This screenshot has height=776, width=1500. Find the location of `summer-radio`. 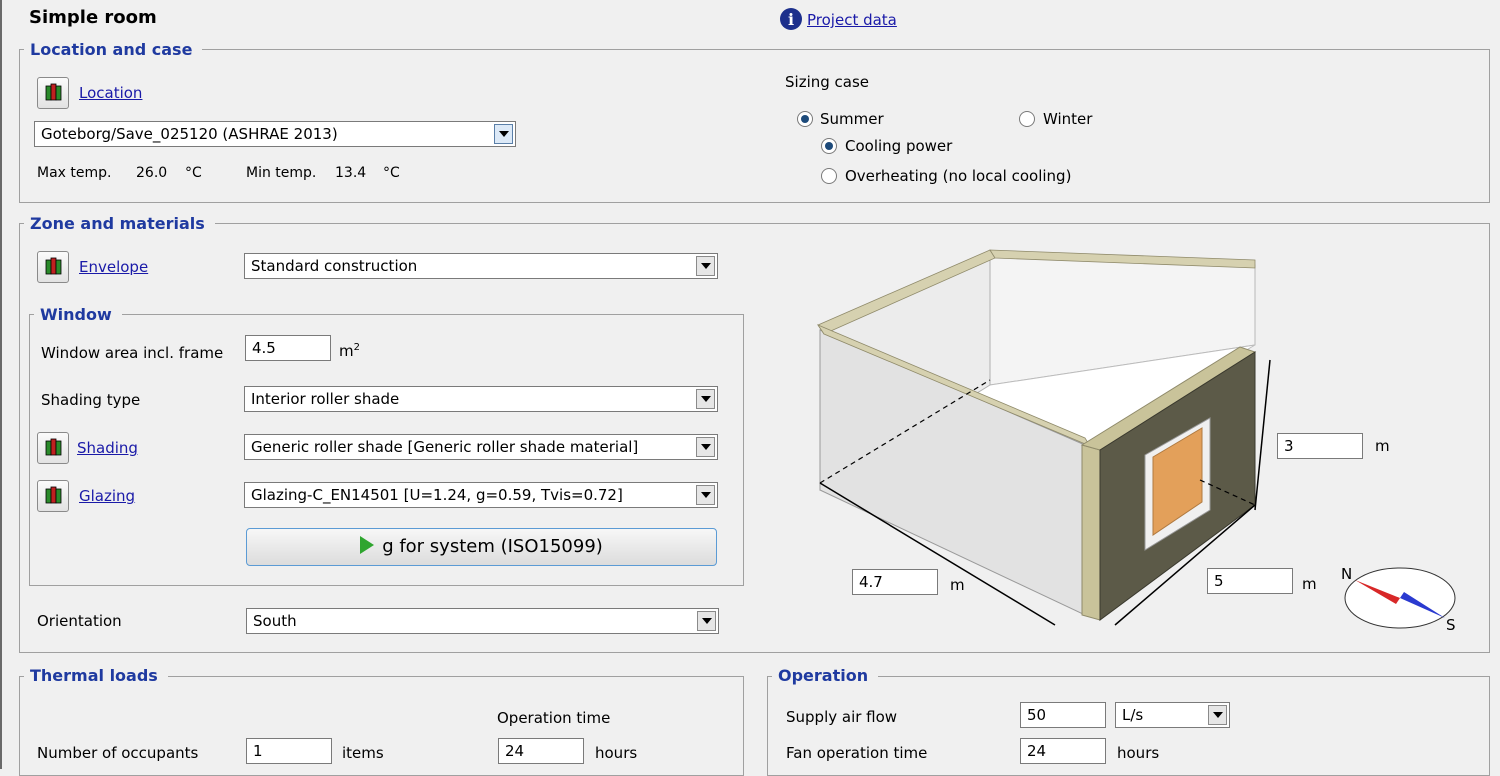

summer-radio is located at coordinates (805, 119).